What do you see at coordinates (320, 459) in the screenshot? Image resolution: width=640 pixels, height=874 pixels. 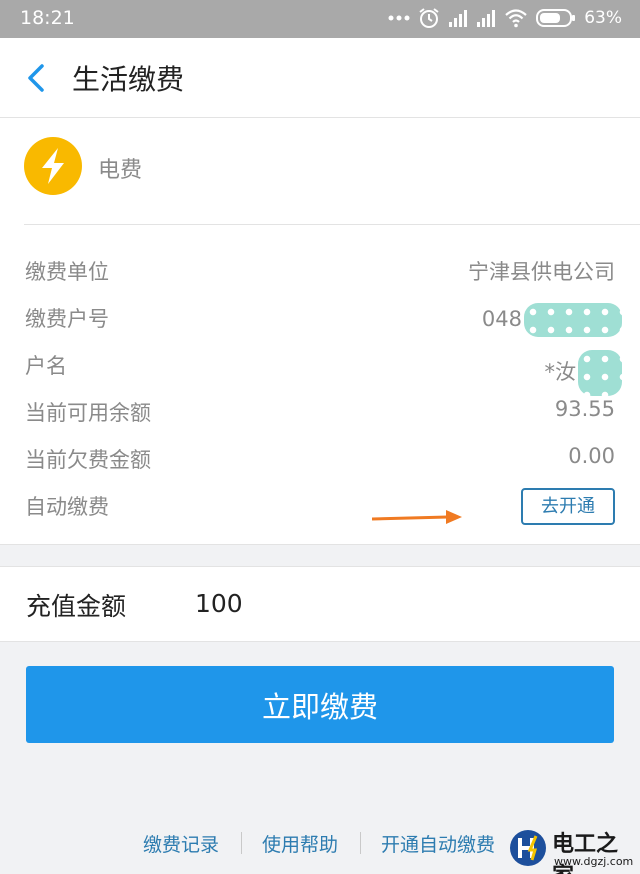 I see `info-row-arrears: 当前欠费金额 0.00` at bounding box center [320, 459].